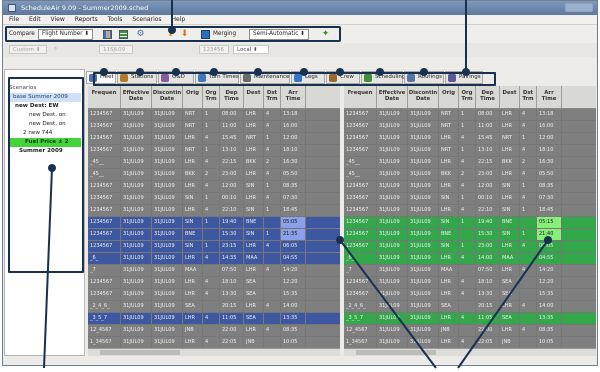 This screenshot has height=372, width=600. What do you see at coordinates (548, 240) in the screenshot?
I see `callout-dot-right-diff` at bounding box center [548, 240].